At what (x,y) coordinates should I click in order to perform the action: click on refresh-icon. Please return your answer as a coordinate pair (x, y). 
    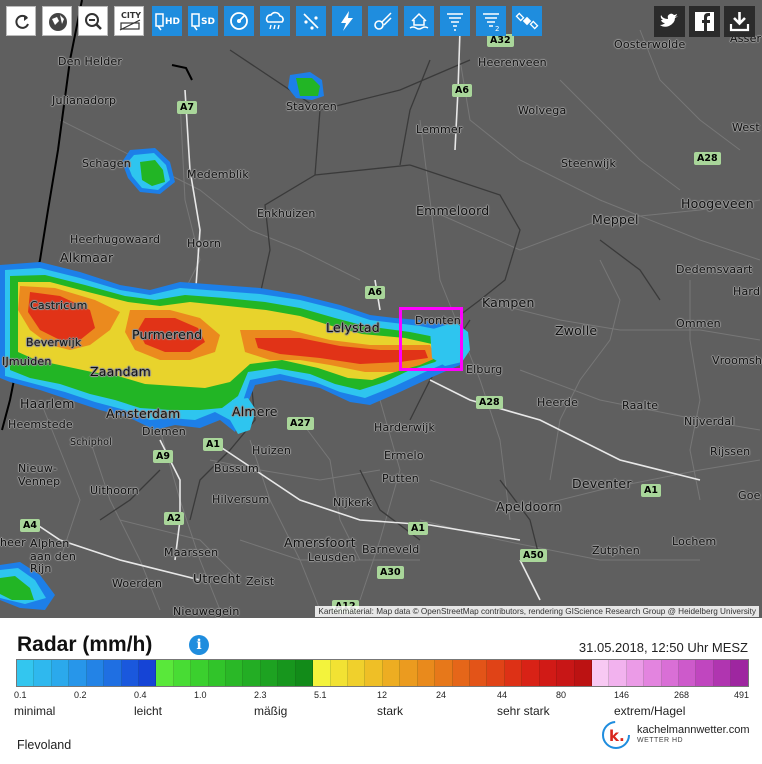
    Looking at the image, I should click on (22, 21).